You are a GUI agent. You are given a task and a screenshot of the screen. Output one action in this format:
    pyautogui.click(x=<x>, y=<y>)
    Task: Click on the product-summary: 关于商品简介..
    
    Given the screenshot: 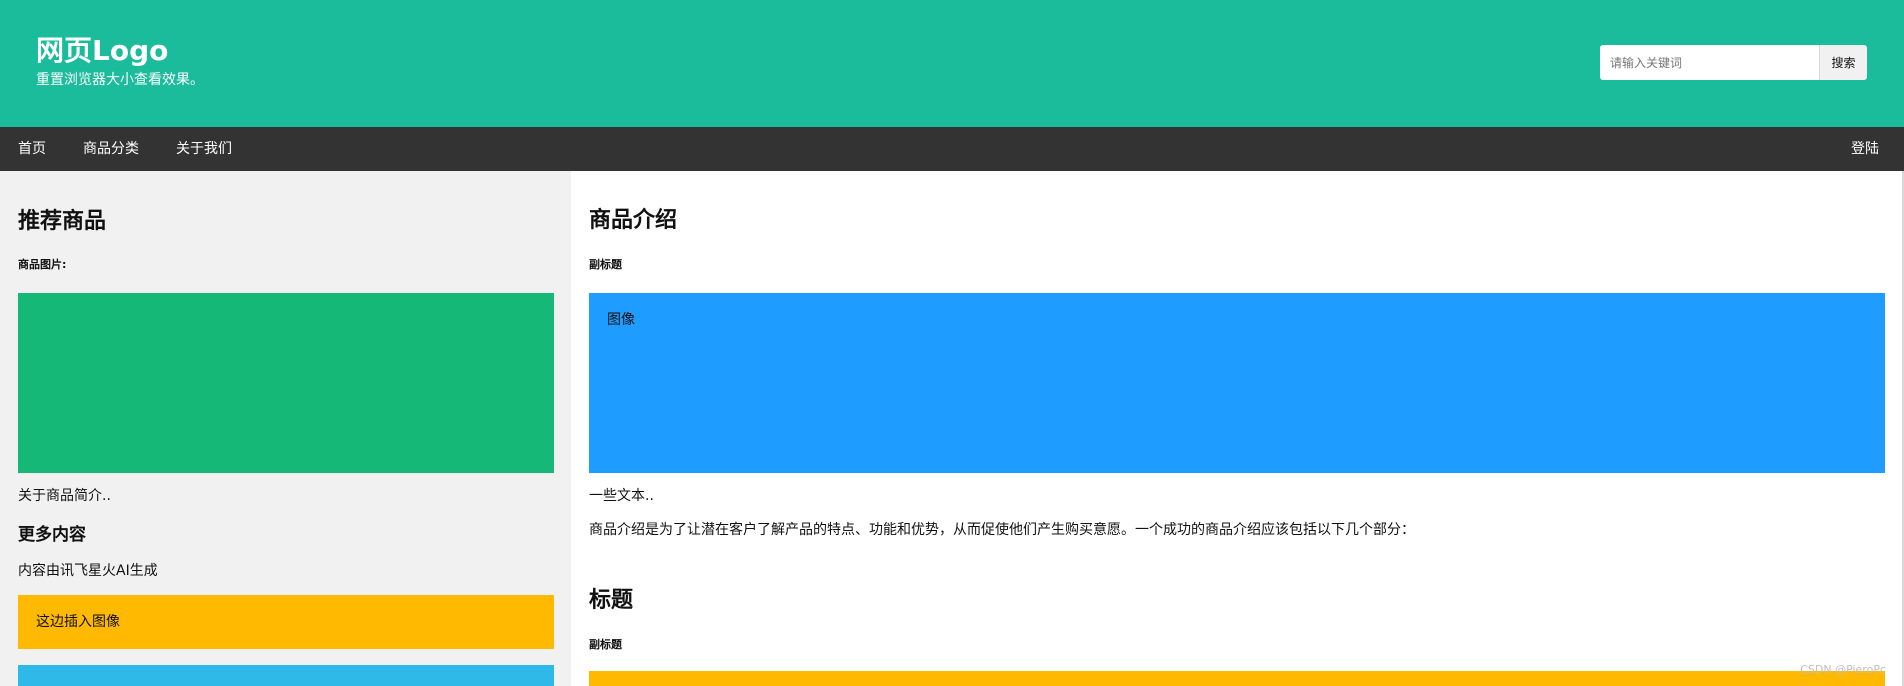 What is the action you would take?
    pyautogui.click(x=64, y=496)
    